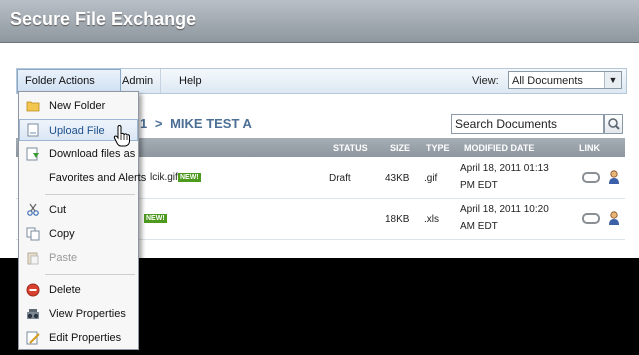 This screenshot has width=639, height=355. I want to click on menu-item-edit-properties: Edit Properties, so click(78, 338).